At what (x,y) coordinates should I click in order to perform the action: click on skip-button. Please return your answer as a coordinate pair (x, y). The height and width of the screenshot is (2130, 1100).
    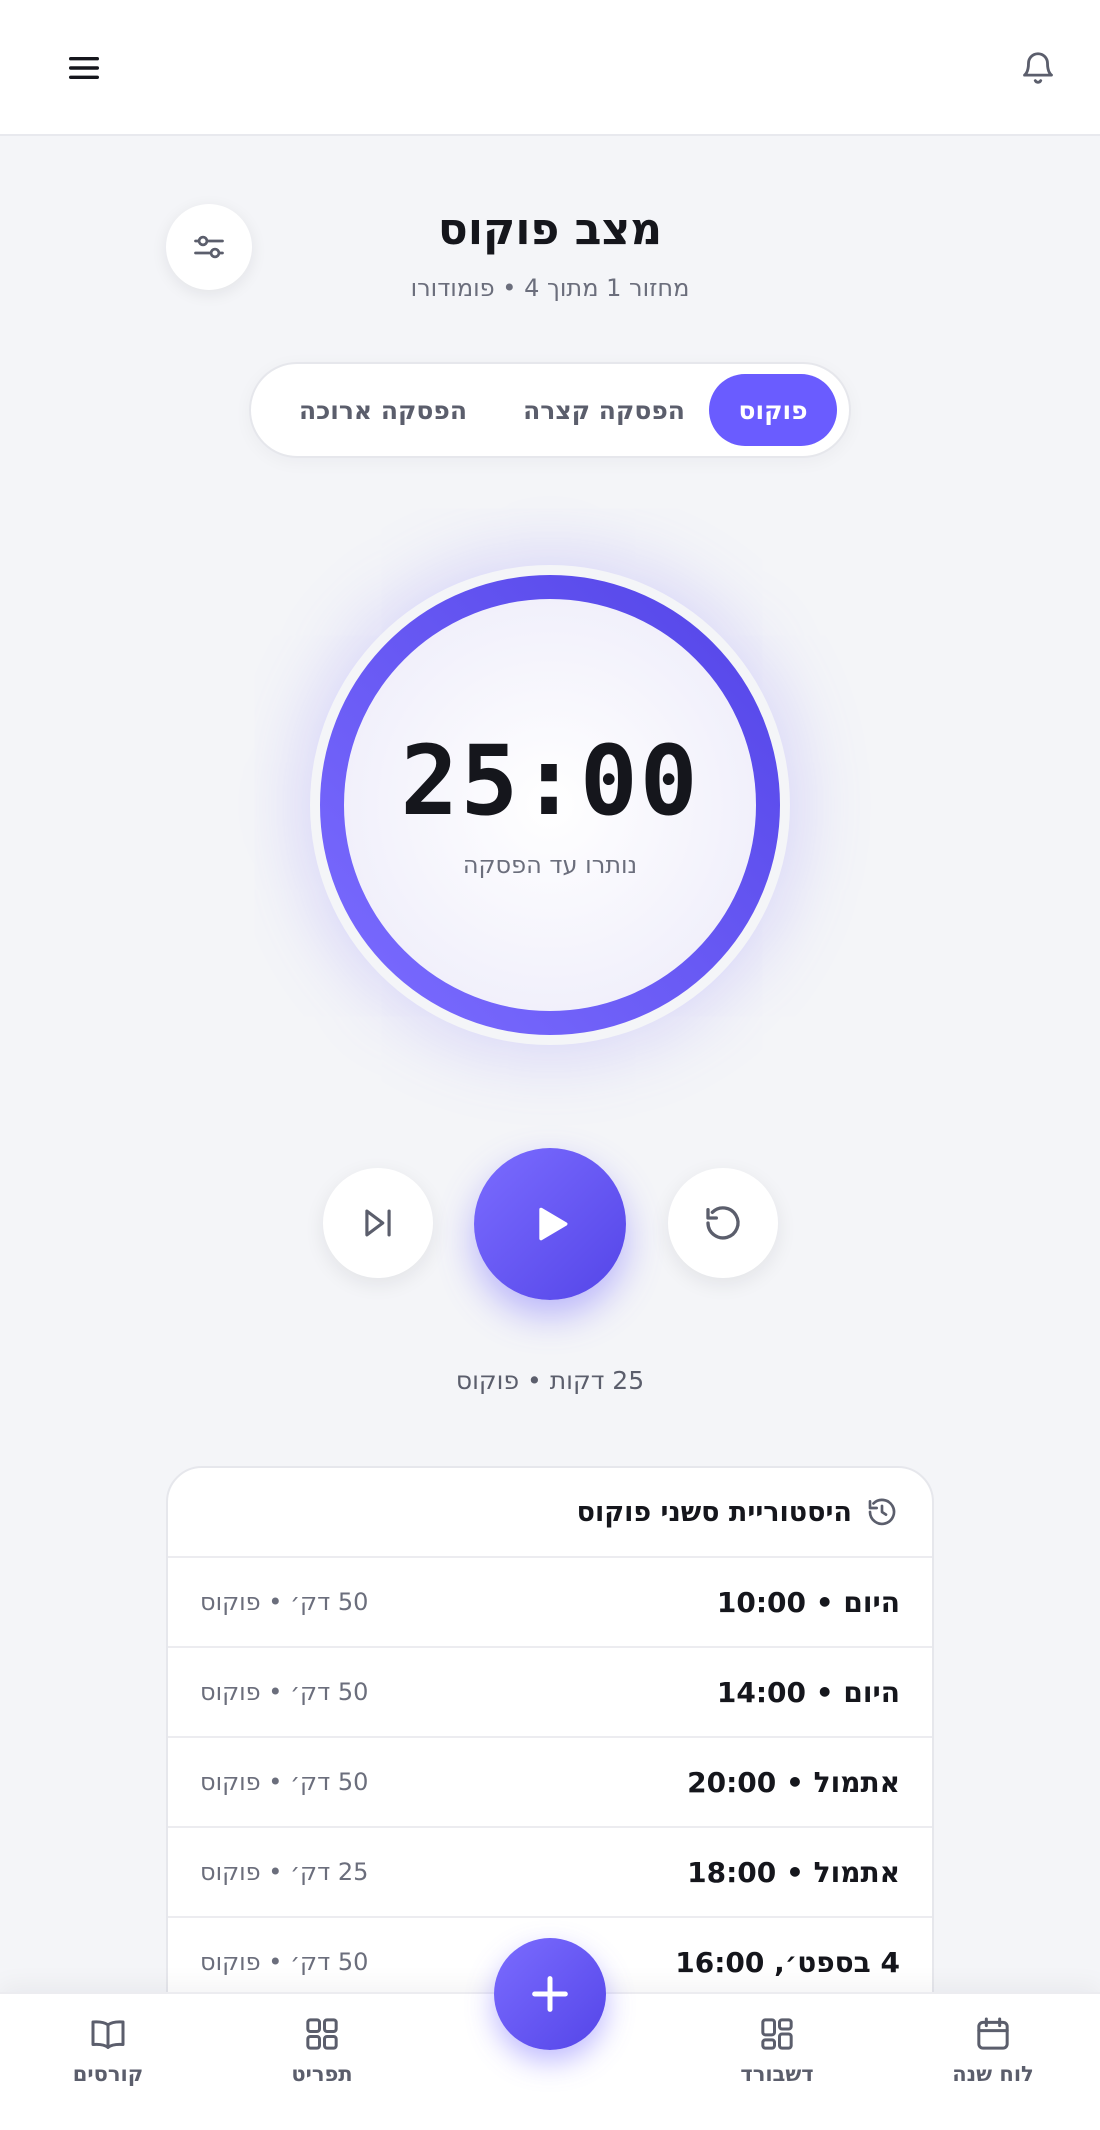
    Looking at the image, I should click on (378, 1223).